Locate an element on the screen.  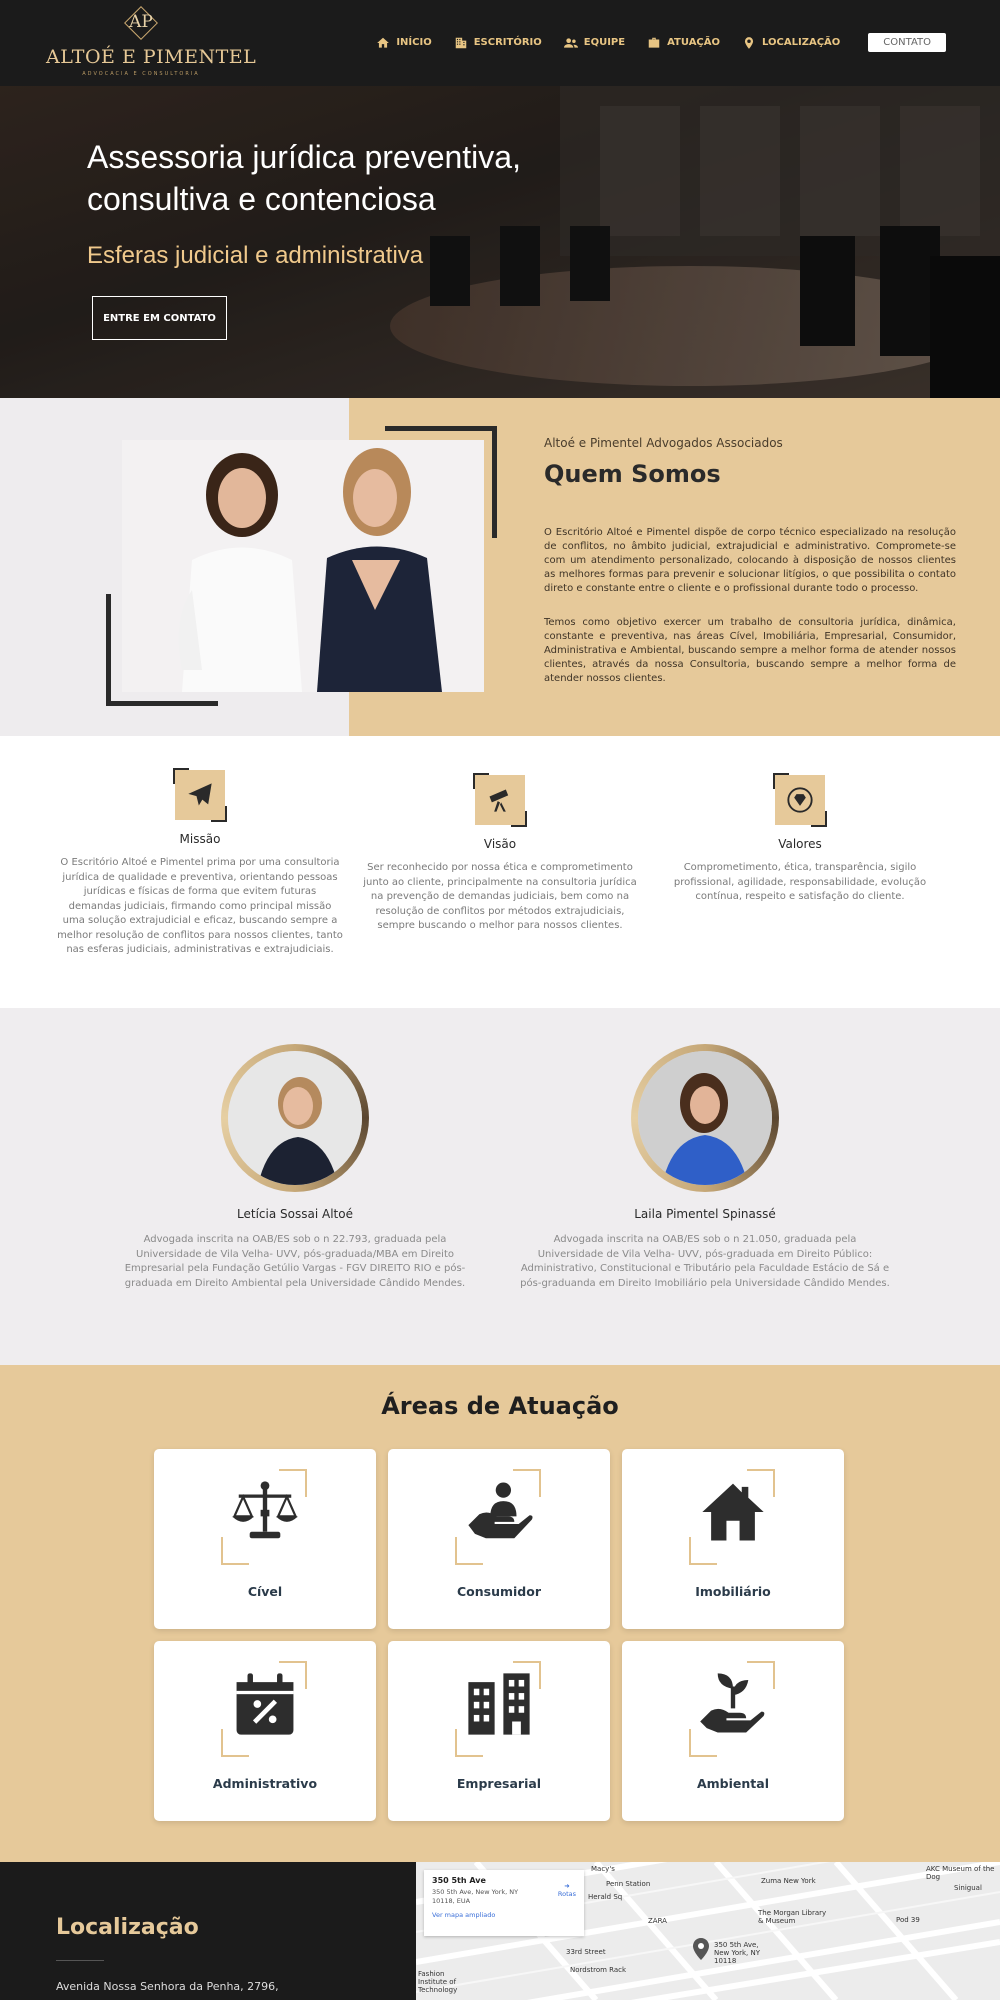
telescope-icon is located at coordinates (499, 800).